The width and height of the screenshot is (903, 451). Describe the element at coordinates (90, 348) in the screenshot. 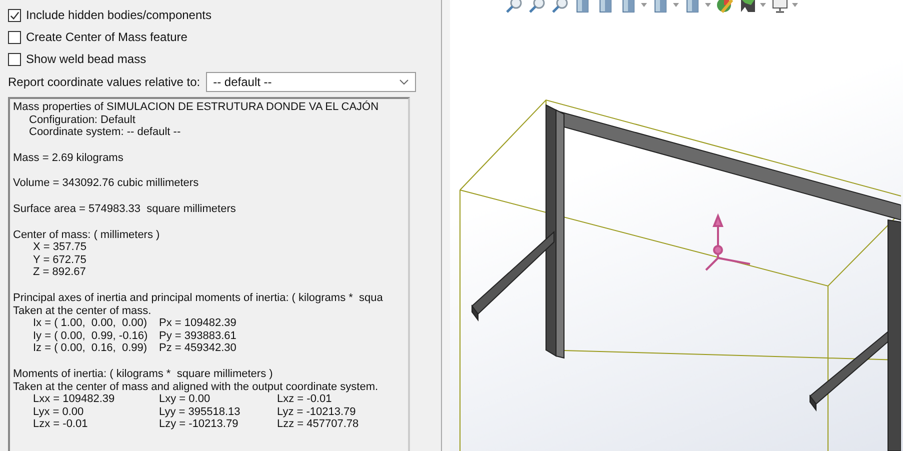

I see `result-value: Iz = ( 0.00, 0.16, 0.99)` at that location.